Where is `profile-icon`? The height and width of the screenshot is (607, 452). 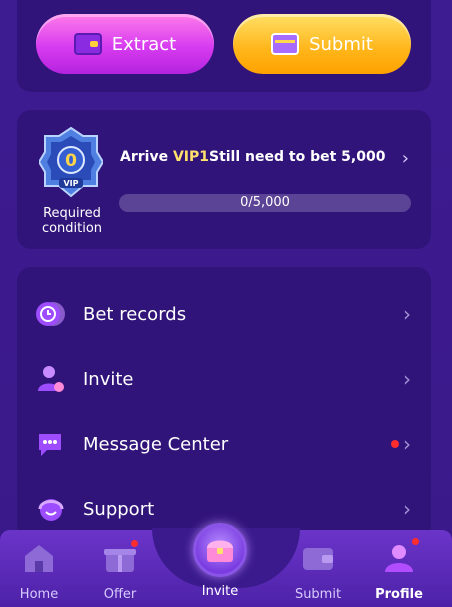 profile-icon is located at coordinates (399, 558).